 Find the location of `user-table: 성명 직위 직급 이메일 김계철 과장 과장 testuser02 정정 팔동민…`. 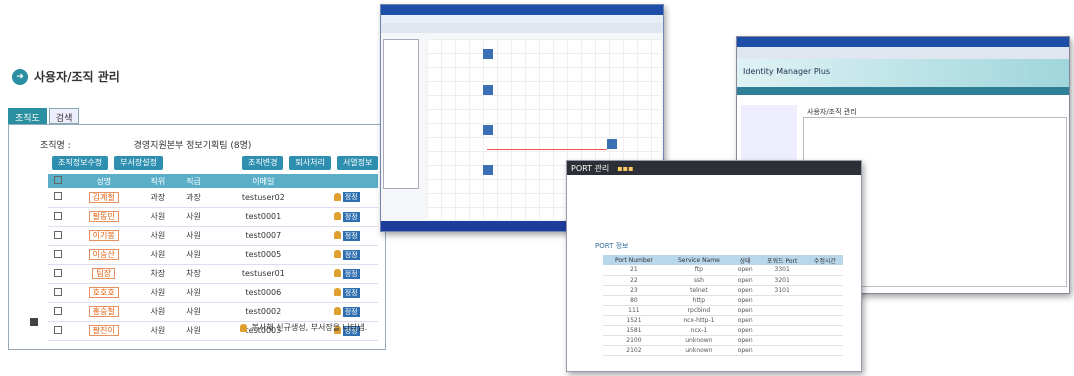

user-table: 성명 직위 직급 이메일 김계철 과장 과장 testuser02 정정 팔동민… is located at coordinates (213, 257).